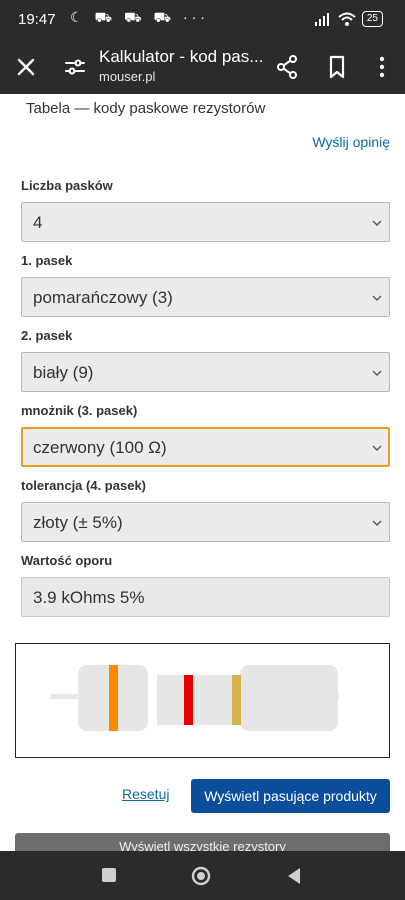 The height and width of the screenshot is (900, 405). Describe the element at coordinates (83, 485) in the screenshot. I see `tolerance-label: tolerancja (4. pasek)` at that location.